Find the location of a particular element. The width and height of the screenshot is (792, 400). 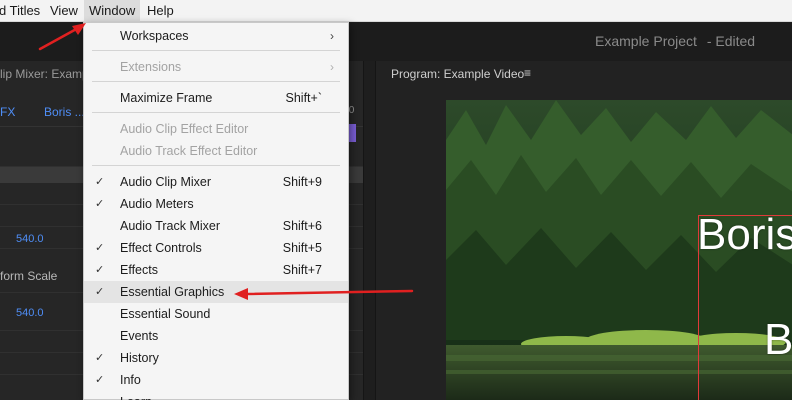

menu-item-label: Learn is located at coordinates (136, 395).